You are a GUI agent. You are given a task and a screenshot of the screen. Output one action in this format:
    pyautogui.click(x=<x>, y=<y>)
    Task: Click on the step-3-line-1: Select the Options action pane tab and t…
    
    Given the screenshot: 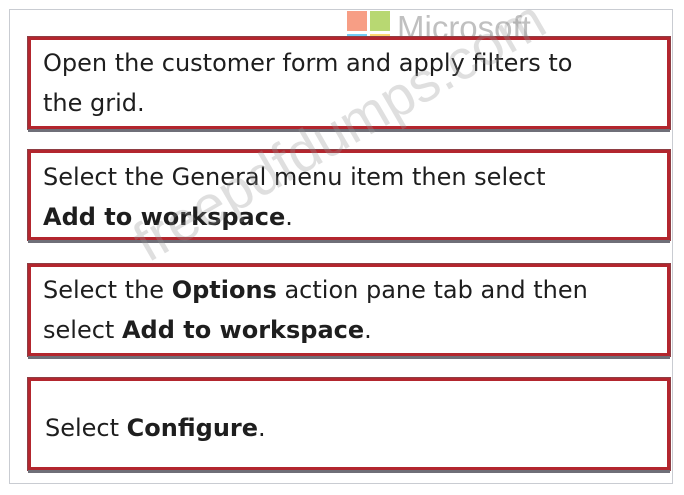 What is the action you would take?
    pyautogui.click(x=348, y=290)
    